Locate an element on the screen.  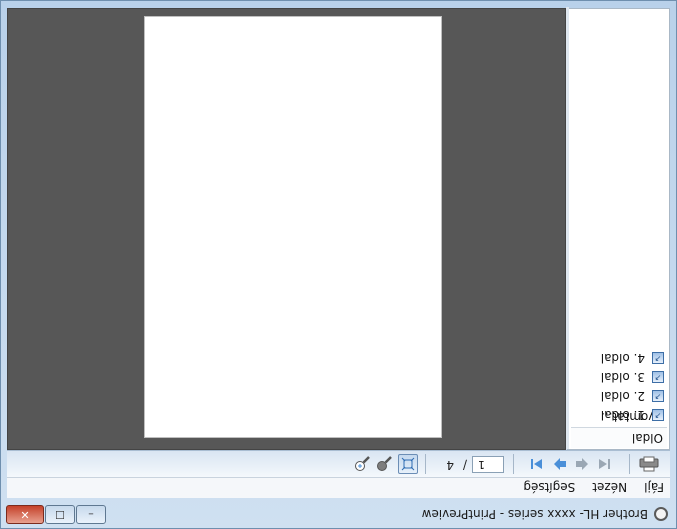
window-title: Brother HL- xxxx series - PrintPreview is located at coordinates (534, 514).